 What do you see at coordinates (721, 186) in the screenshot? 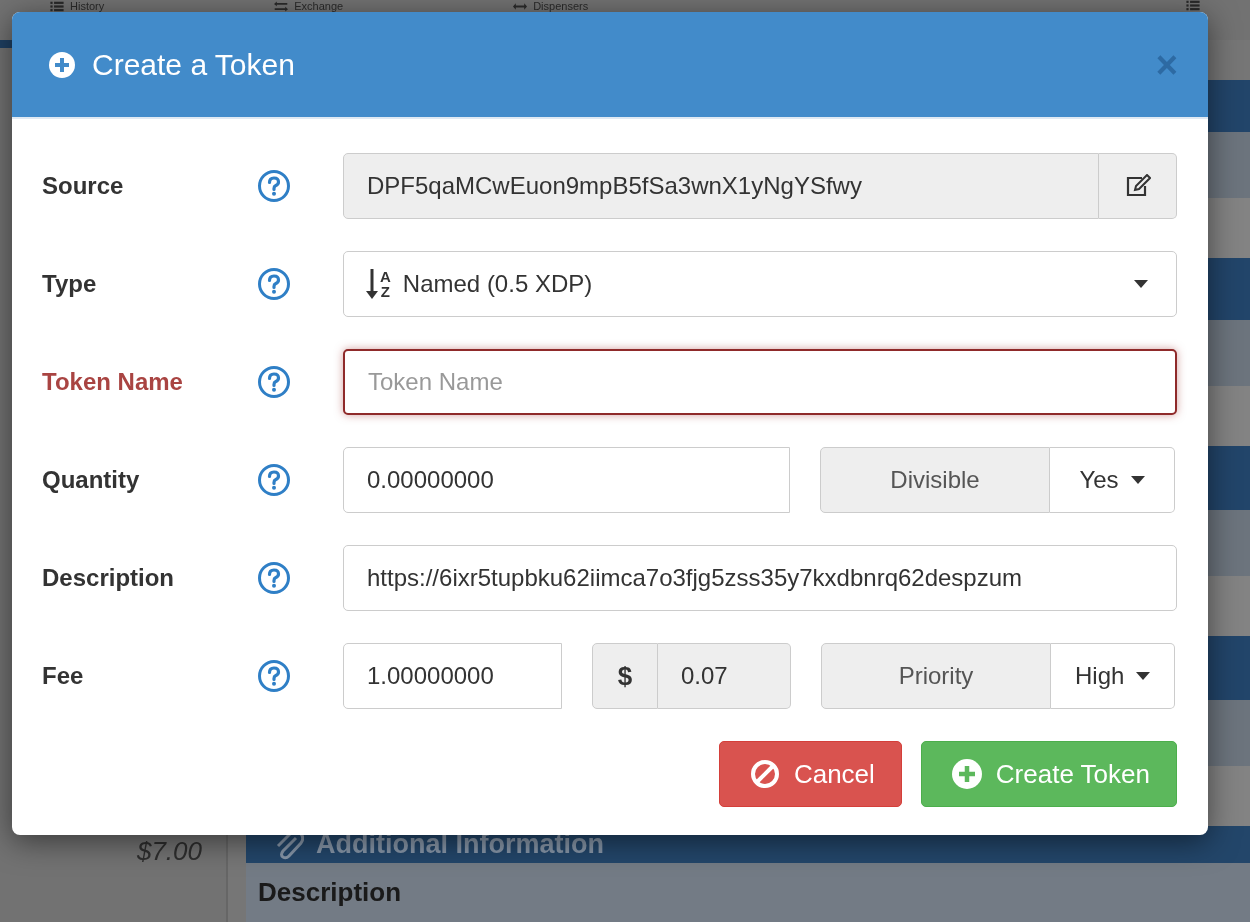
I see `input-field: DPF5qaMCwEuon9mpB5fSa3wnX1yNgYSfwy` at bounding box center [721, 186].